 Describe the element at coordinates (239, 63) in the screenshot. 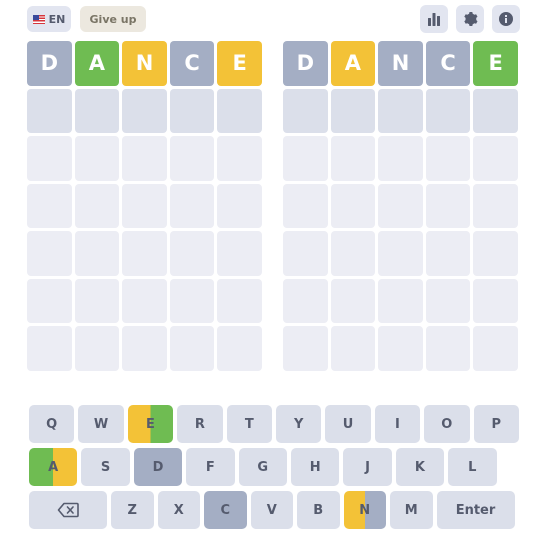

I see `letter-tile: E` at that location.